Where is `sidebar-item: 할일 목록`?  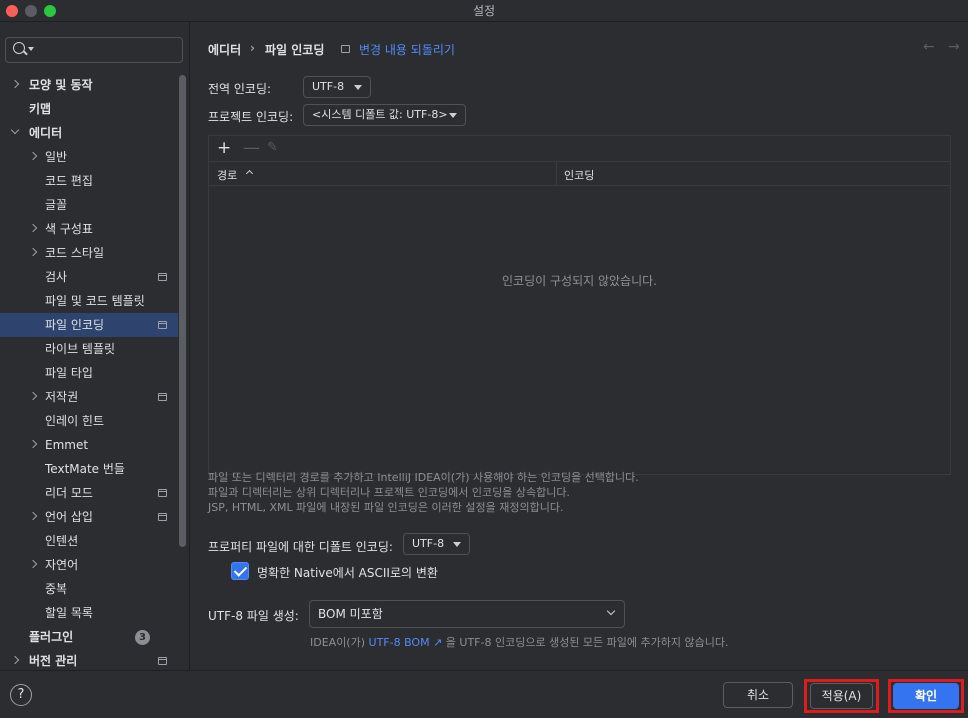
sidebar-item: 할일 목록 is located at coordinates (89, 613).